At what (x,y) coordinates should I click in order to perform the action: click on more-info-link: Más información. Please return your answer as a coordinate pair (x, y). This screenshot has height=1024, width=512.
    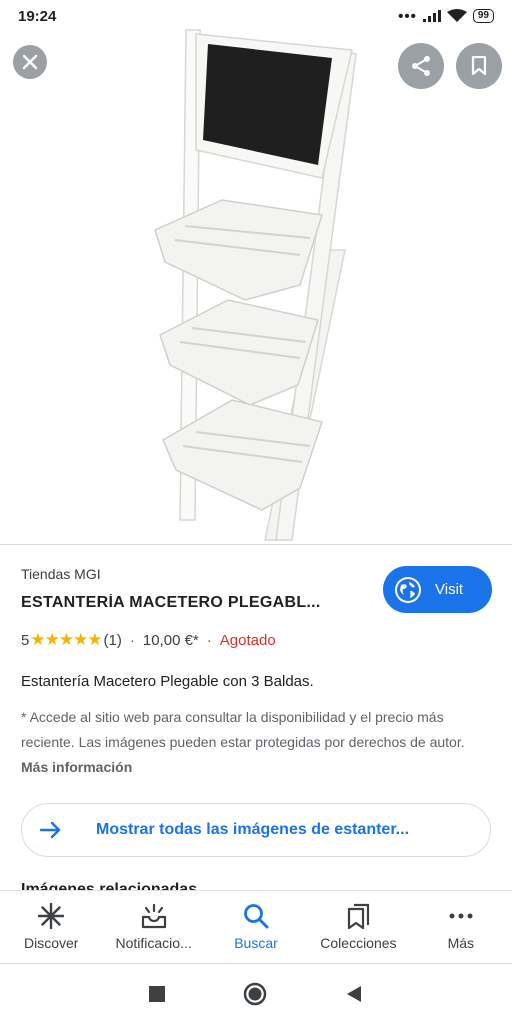
    Looking at the image, I should click on (76, 767).